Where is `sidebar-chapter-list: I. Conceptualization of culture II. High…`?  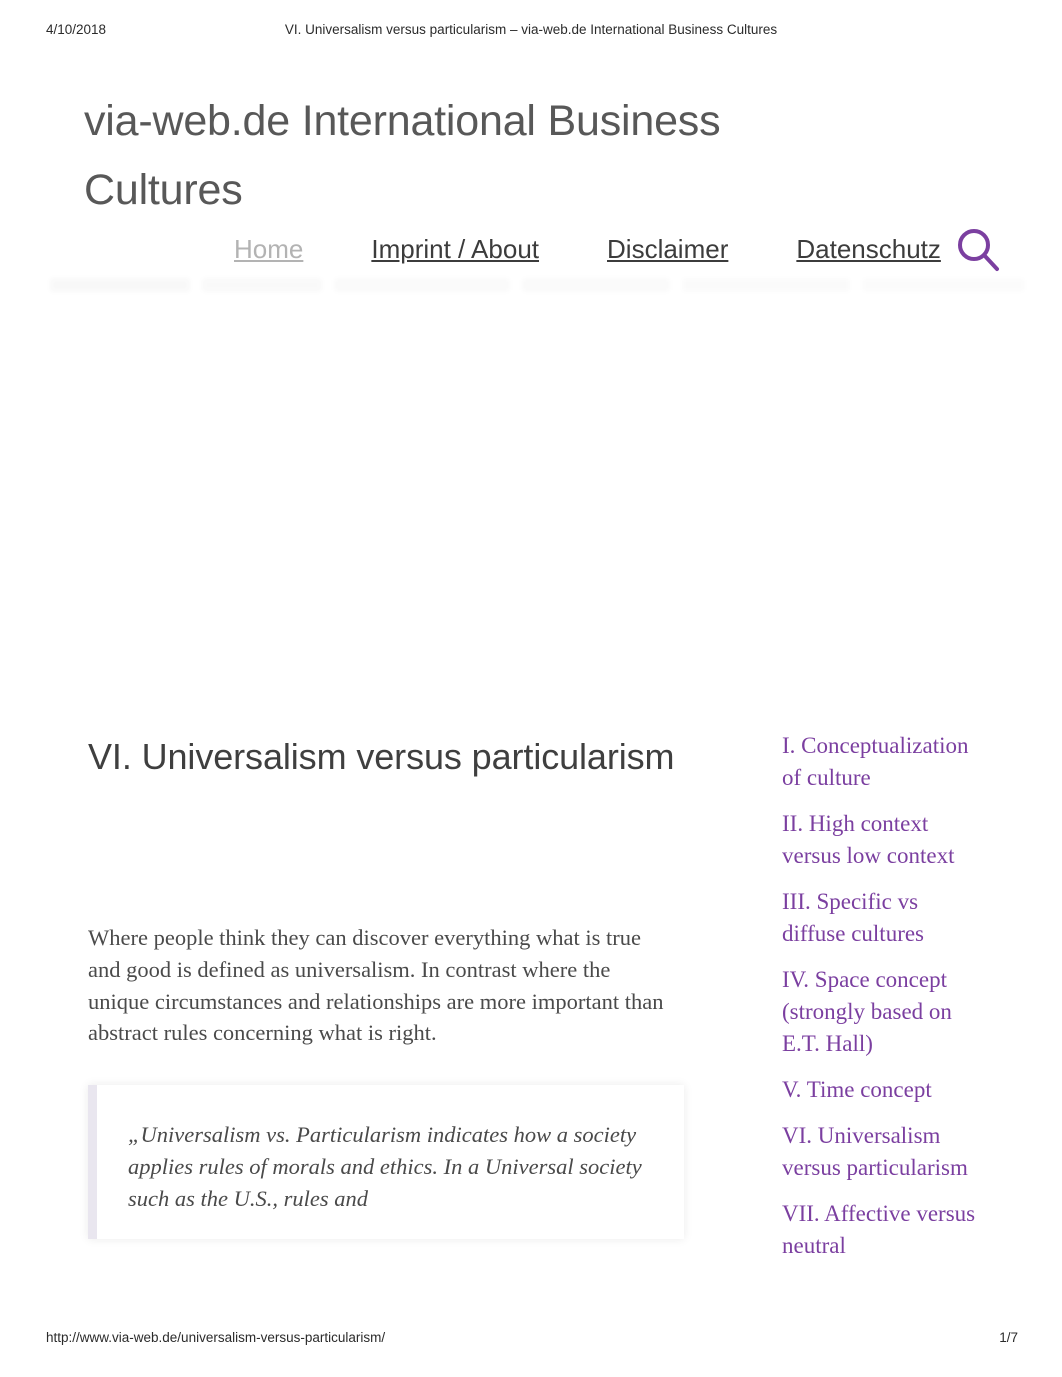
sidebar-chapter-list: I. Conceptualization of culture II. High… is located at coordinates (882, 1003).